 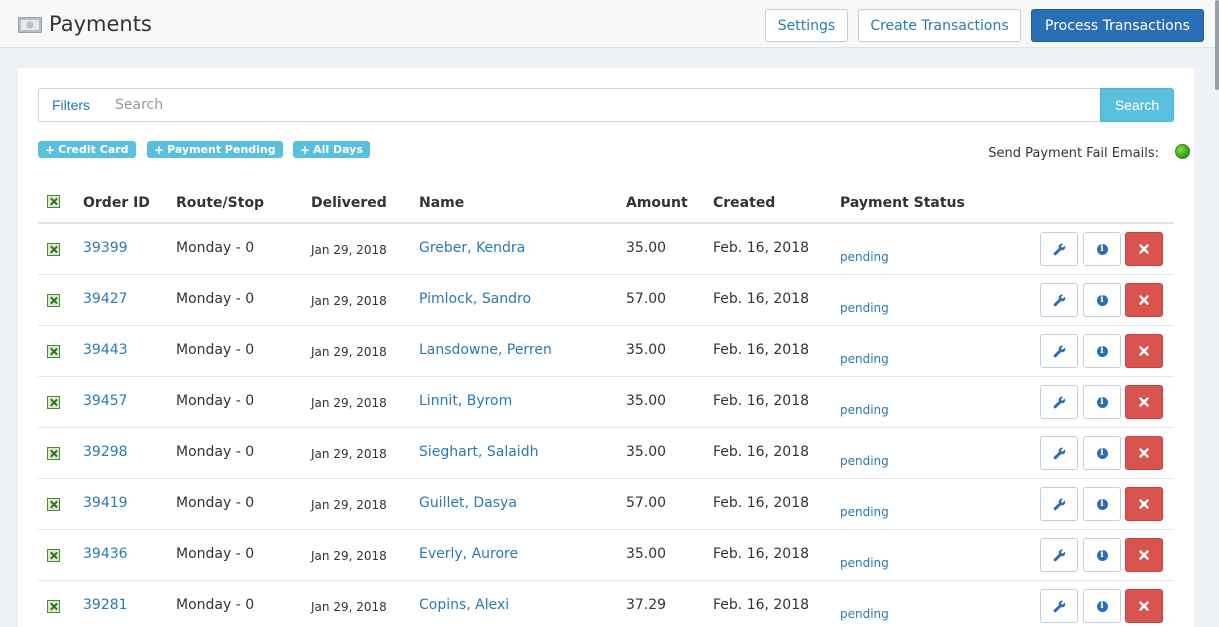 What do you see at coordinates (215, 149) in the screenshot?
I see `filter-tag-payment-pending: + Payment Pending` at bounding box center [215, 149].